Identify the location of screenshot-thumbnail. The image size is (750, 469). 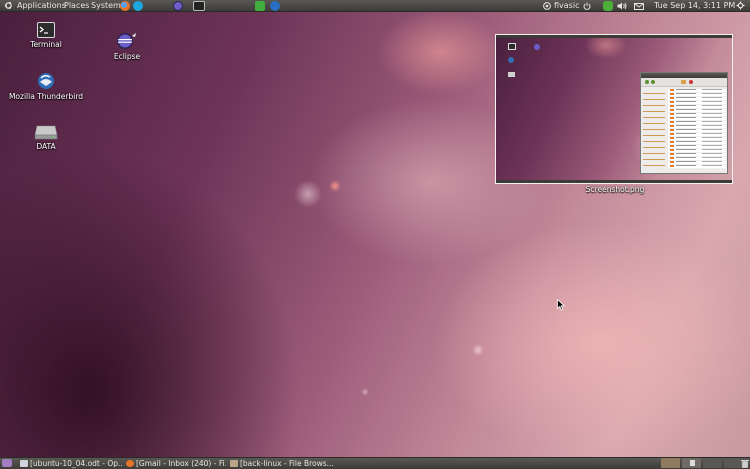
(614, 109).